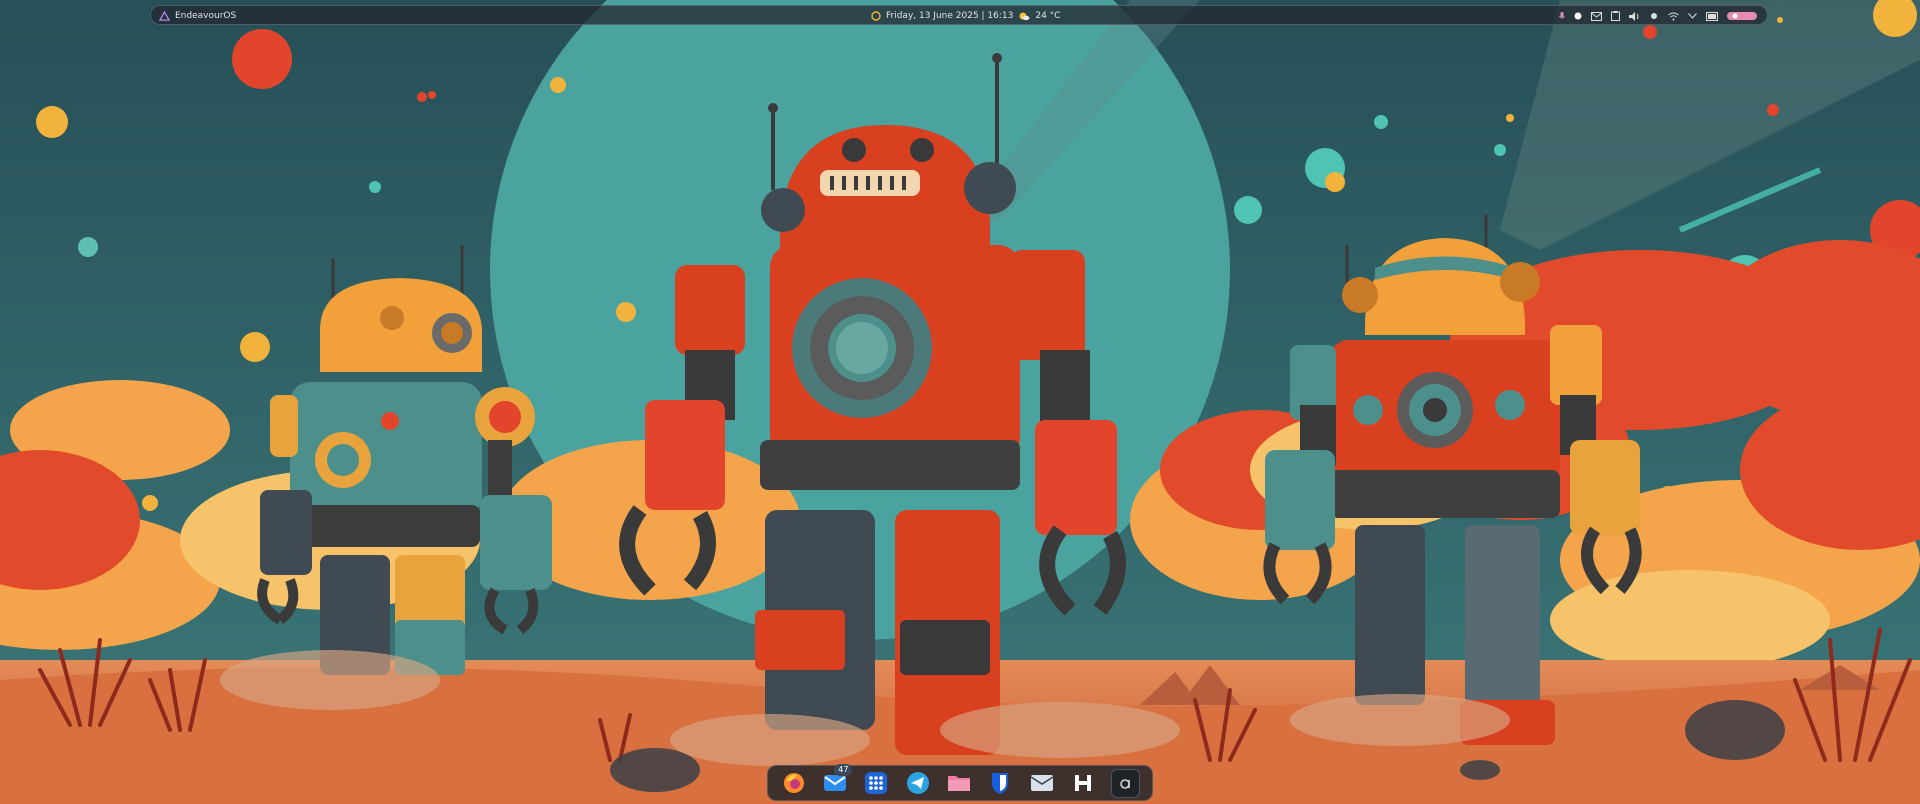 Image resolution: width=1920 pixels, height=804 pixels. I want to click on h-letter-icon, so click(1083, 783).